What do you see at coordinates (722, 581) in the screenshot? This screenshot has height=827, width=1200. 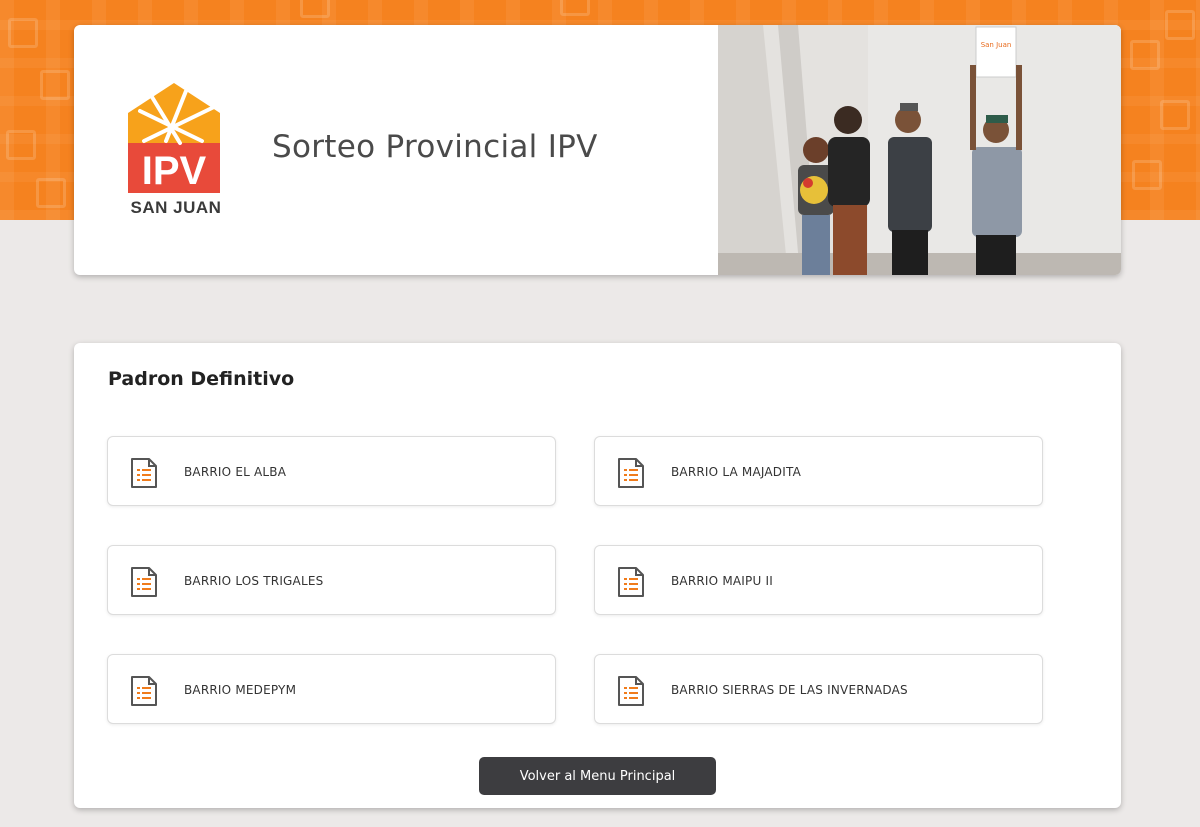 I see `barrio-item-label: BARRIO MAIPU II` at bounding box center [722, 581].